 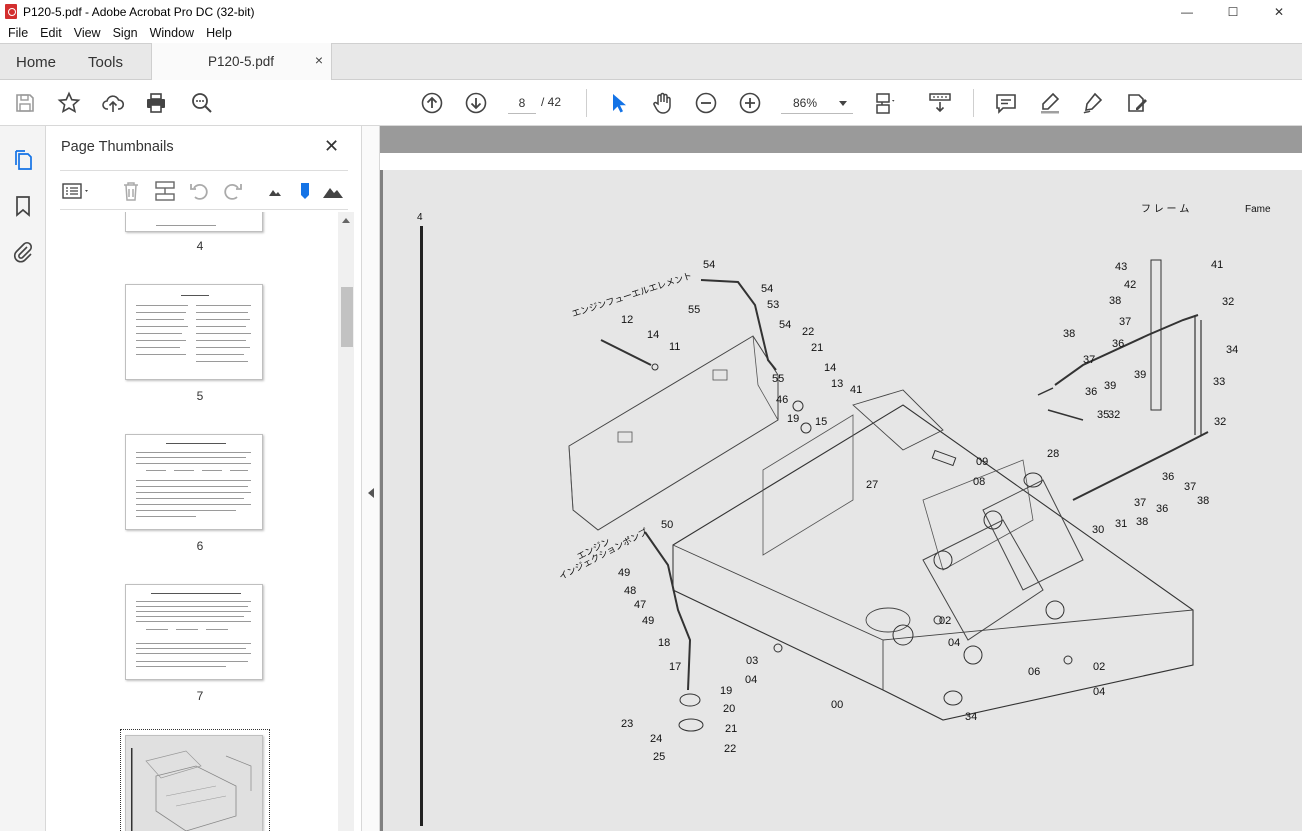 What do you see at coordinates (674, 347) in the screenshot?
I see `part-number-label: 11` at bounding box center [674, 347].